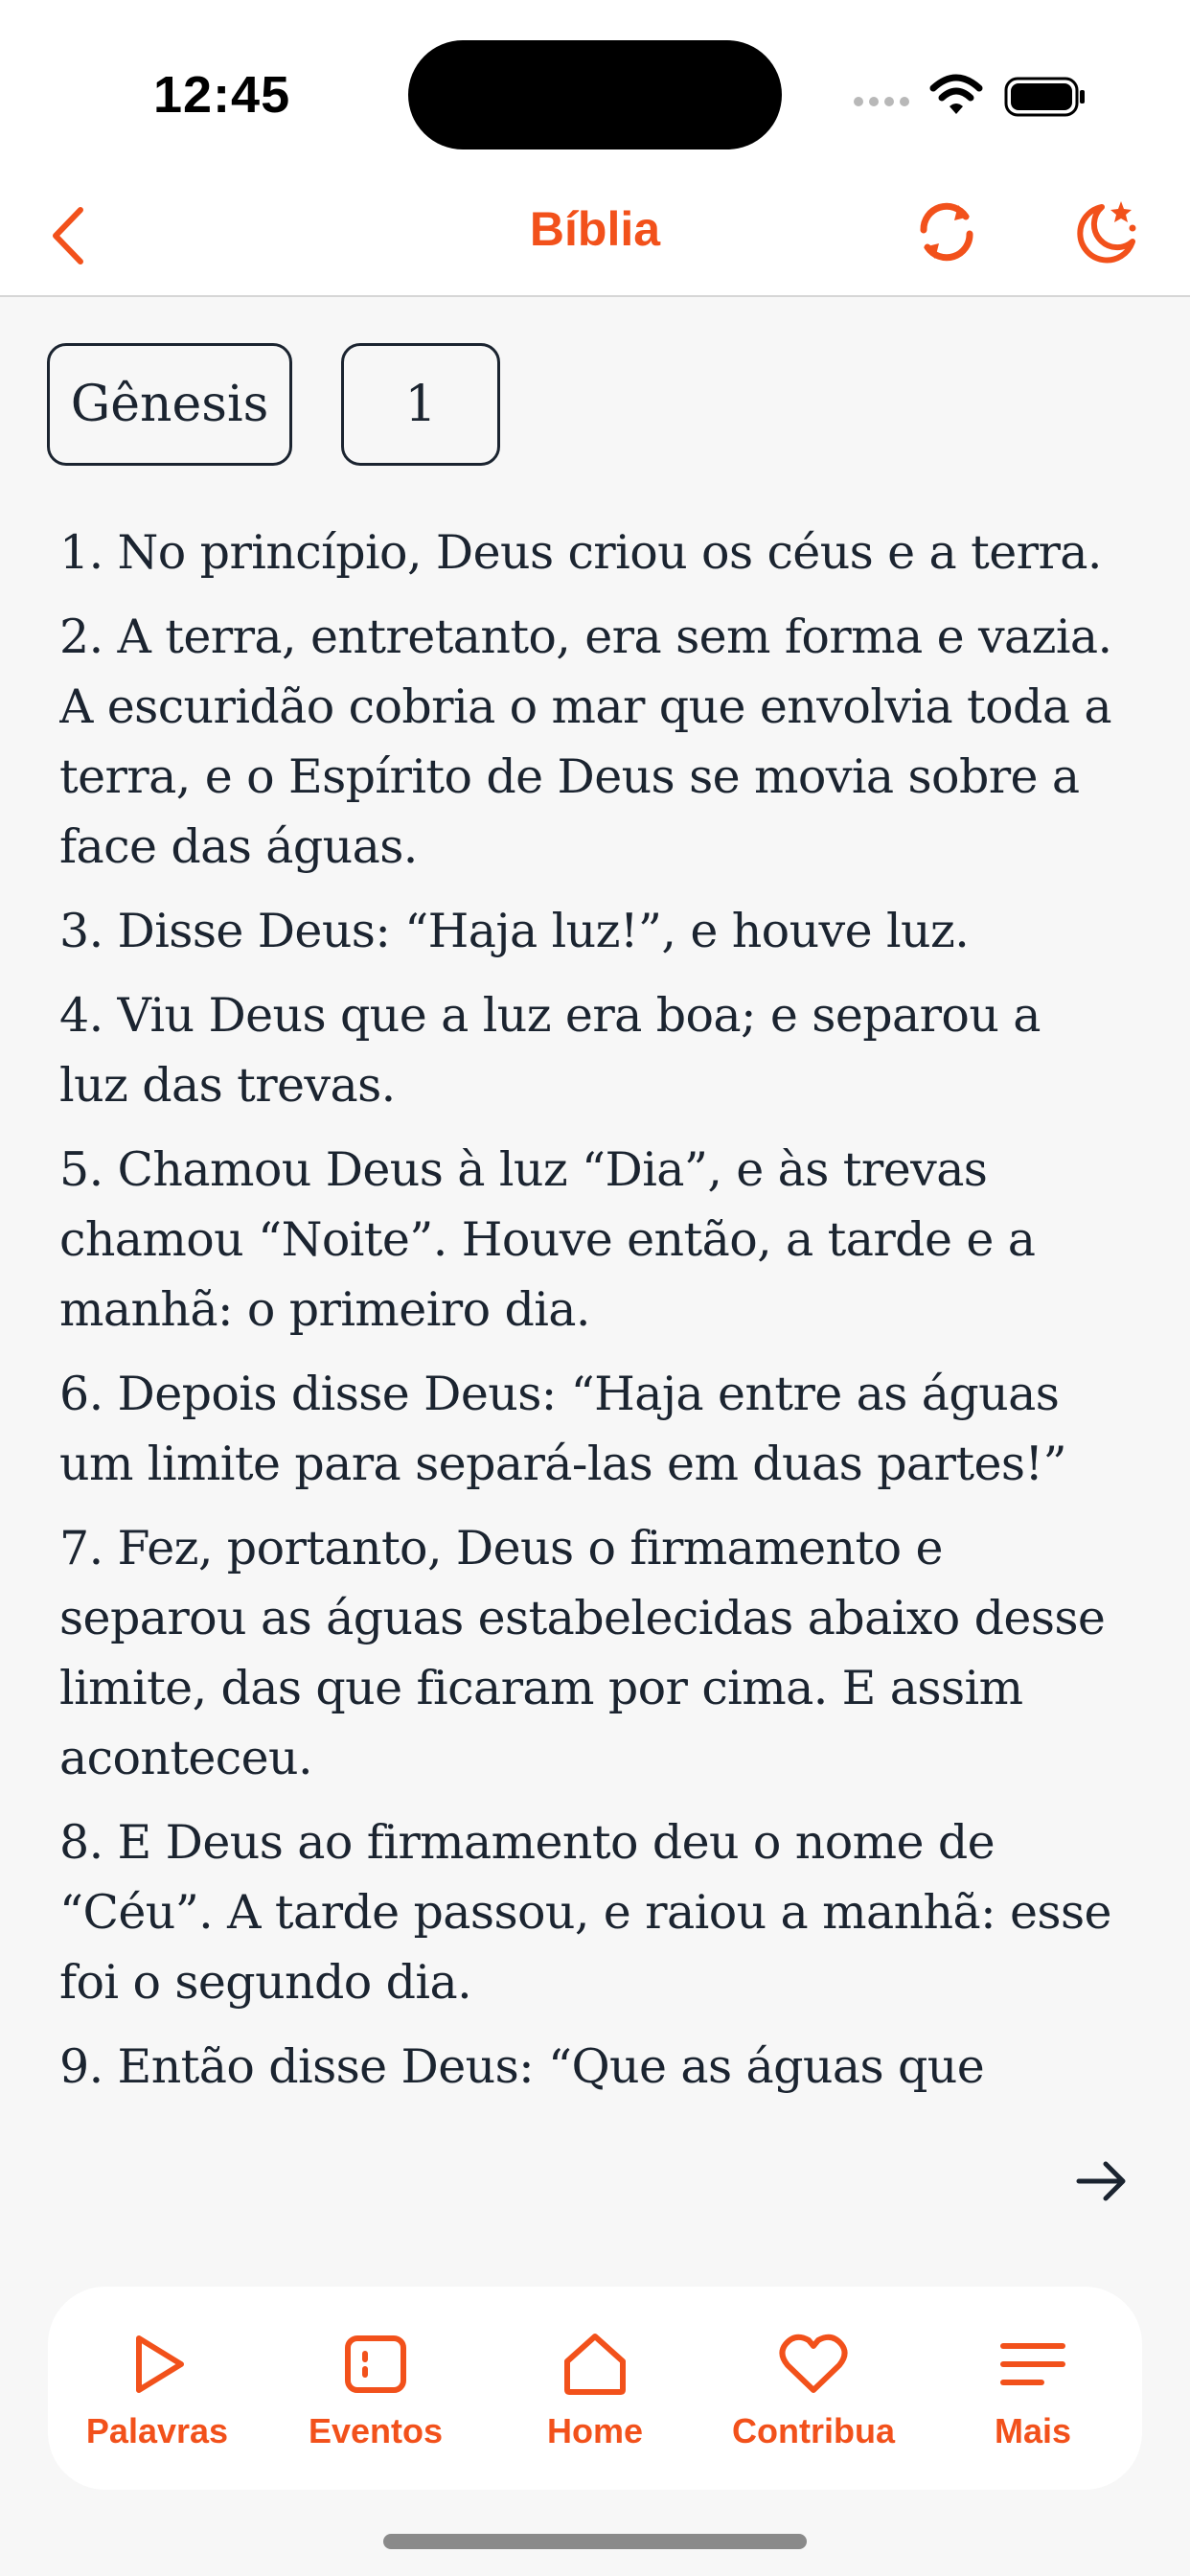 The image size is (1190, 2576). I want to click on verse-item: 9. Então disse Deus: “Que as águas que, so click(522, 2066).